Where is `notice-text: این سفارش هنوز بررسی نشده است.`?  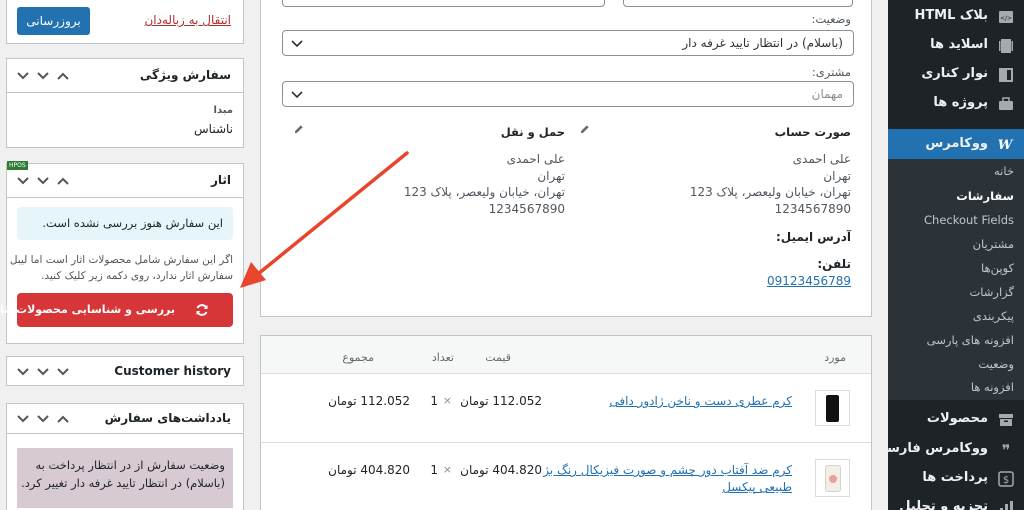 notice-text: این سفارش هنوز بررسی نشده است. is located at coordinates (132, 223).